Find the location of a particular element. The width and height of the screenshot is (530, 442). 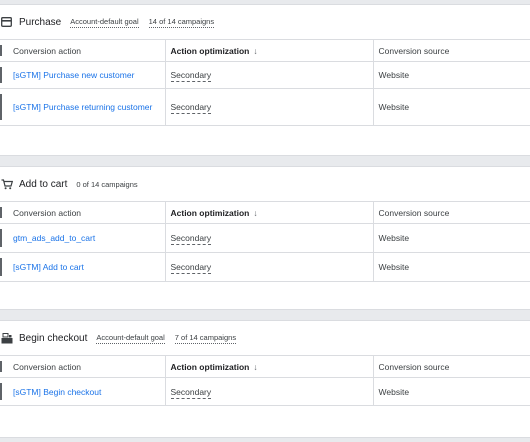

conversion-action-link: [sGTM] Purchase returning customer is located at coordinates (82, 107).